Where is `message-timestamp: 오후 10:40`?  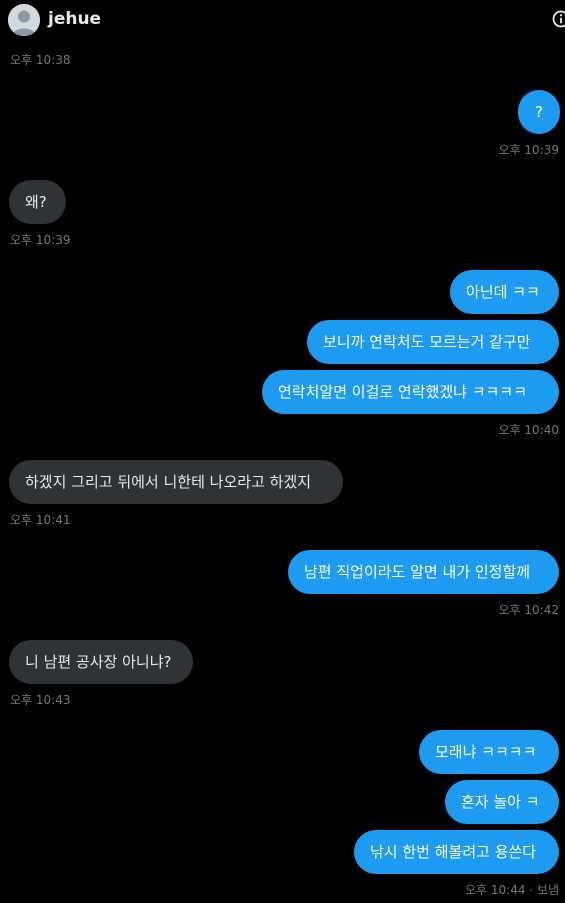
message-timestamp: 오후 10:40 is located at coordinates (528, 430).